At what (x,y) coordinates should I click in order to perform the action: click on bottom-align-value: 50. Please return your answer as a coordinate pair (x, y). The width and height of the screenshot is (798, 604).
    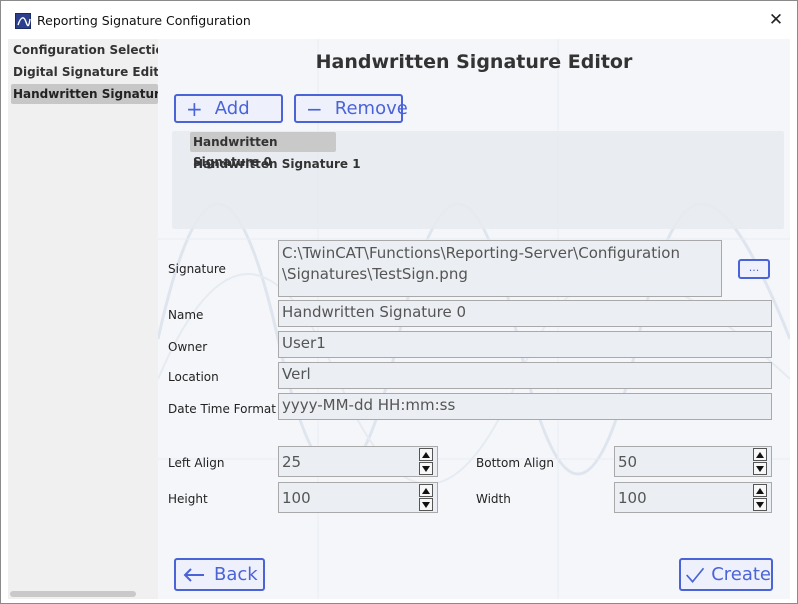
    Looking at the image, I should click on (628, 462).